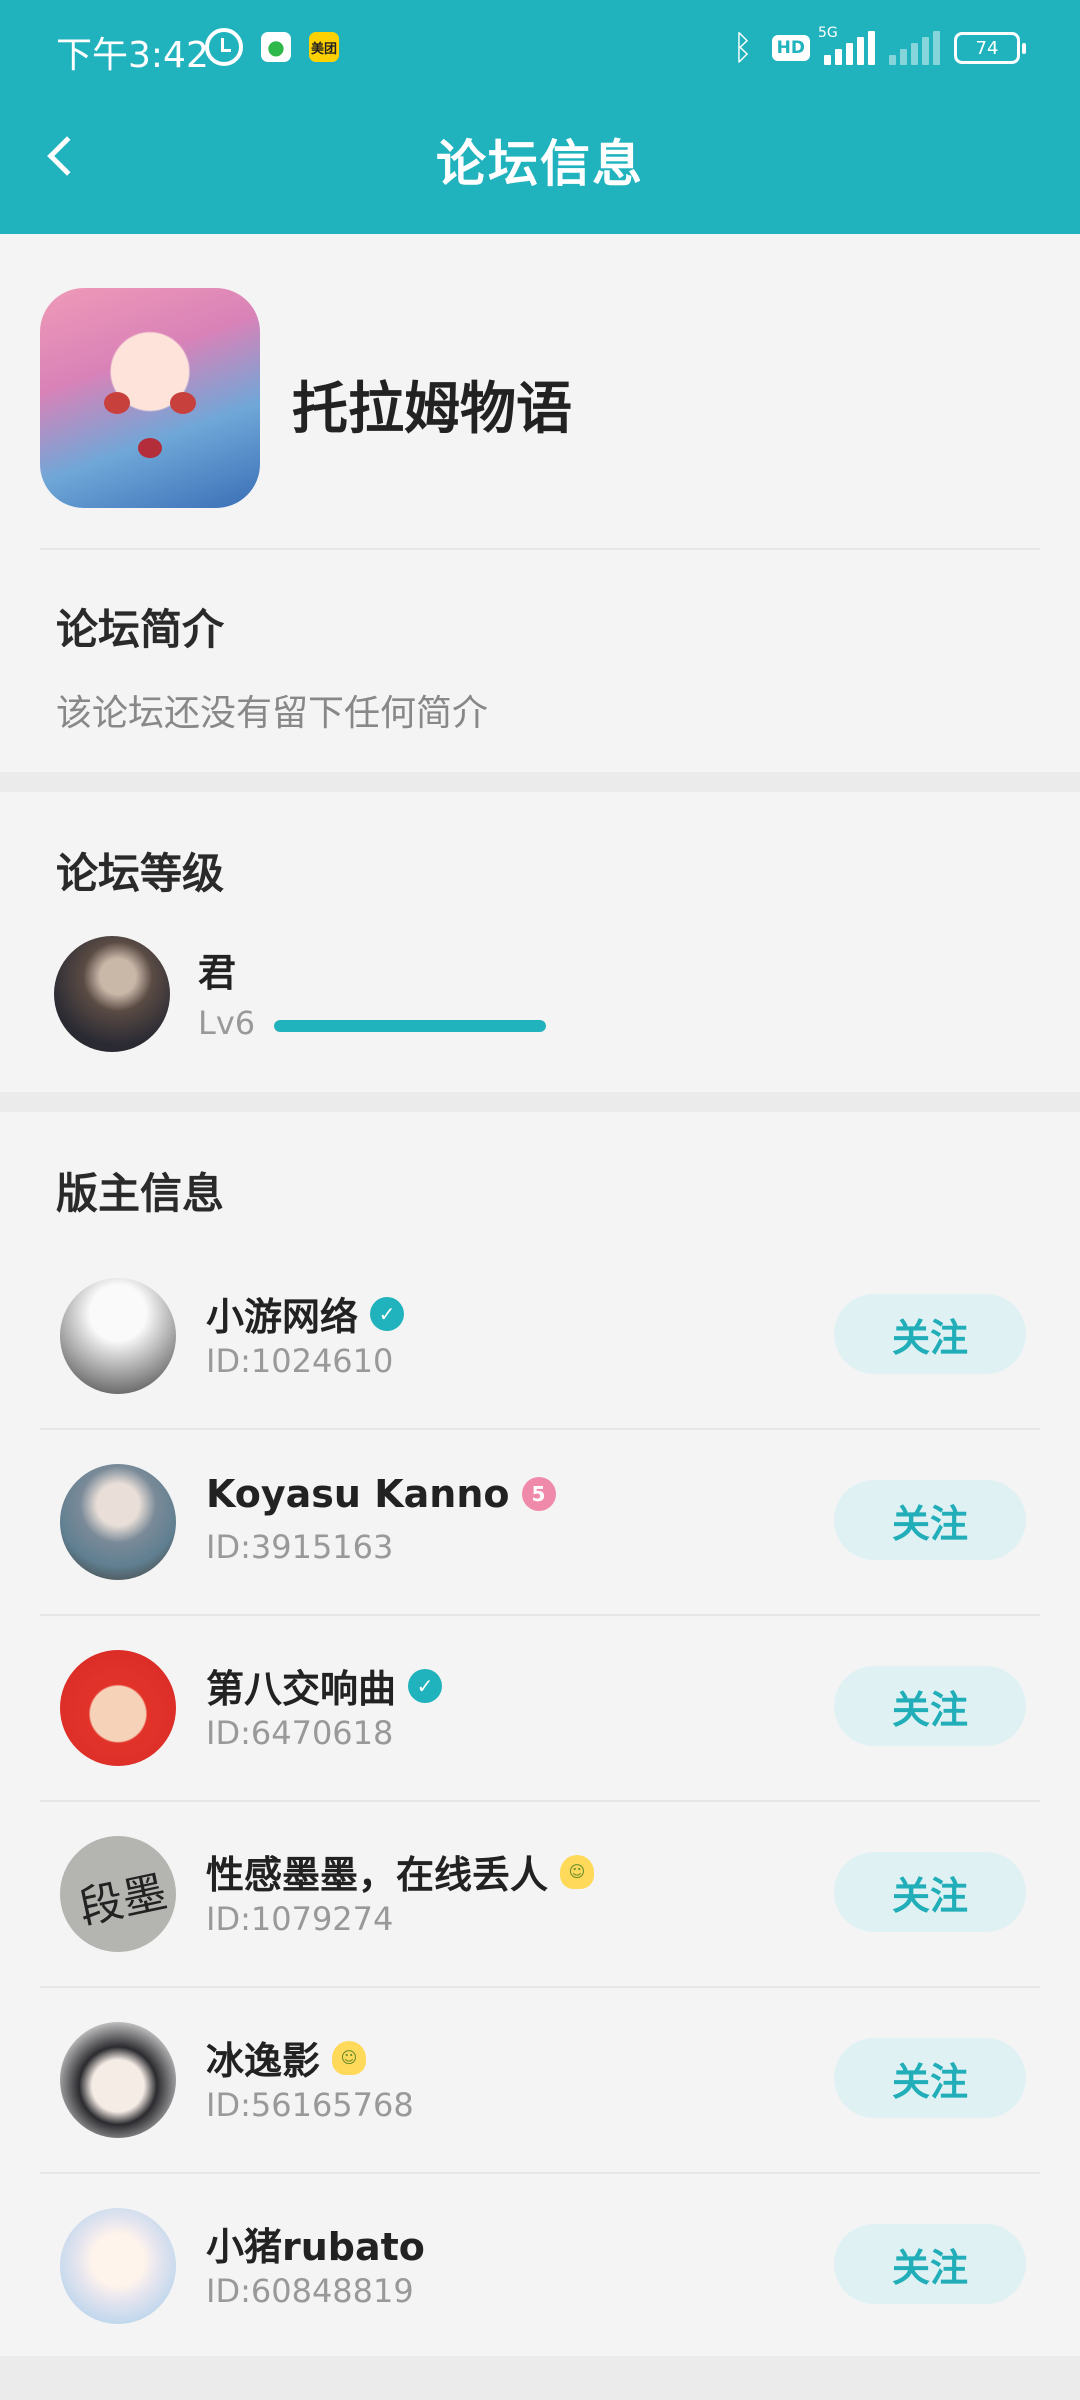 The width and height of the screenshot is (1080, 2400). I want to click on level-progress-fill, so click(410, 1026).